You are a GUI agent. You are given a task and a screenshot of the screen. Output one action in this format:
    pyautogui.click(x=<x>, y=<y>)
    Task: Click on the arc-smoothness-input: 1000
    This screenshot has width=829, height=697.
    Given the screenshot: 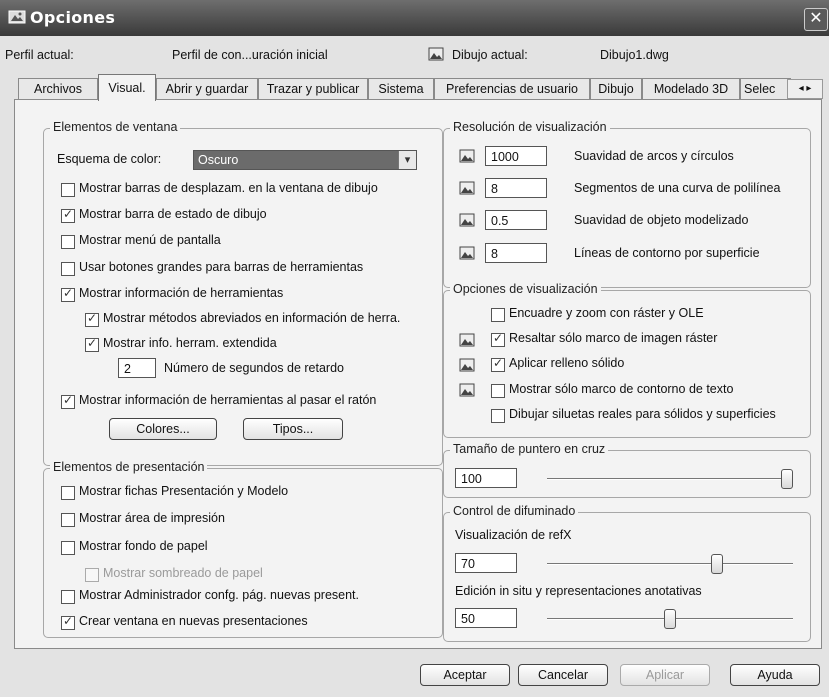 What is the action you would take?
    pyautogui.click(x=516, y=156)
    